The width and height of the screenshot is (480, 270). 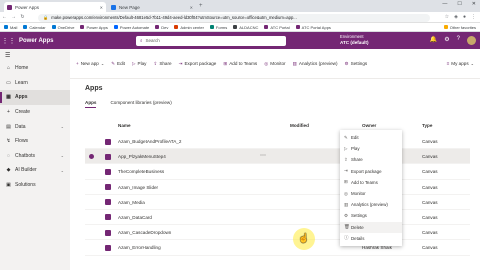 What do you see at coordinates (371, 171) in the screenshot?
I see `menu-item-export-package: ⇥ Export package` at bounding box center [371, 171].